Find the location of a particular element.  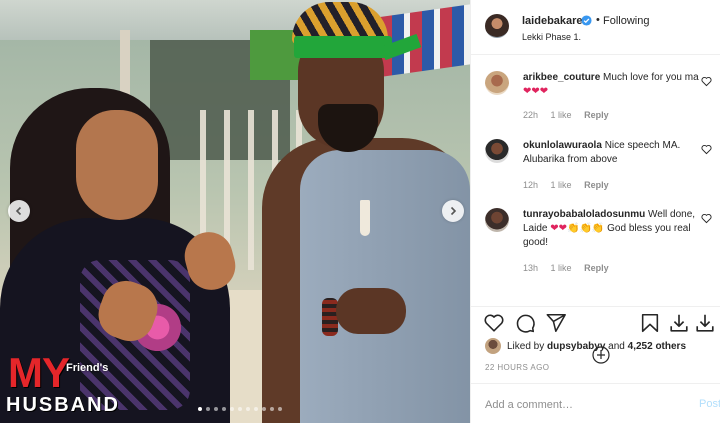

comment-claps: 👏👏👏 is located at coordinates (586, 228).